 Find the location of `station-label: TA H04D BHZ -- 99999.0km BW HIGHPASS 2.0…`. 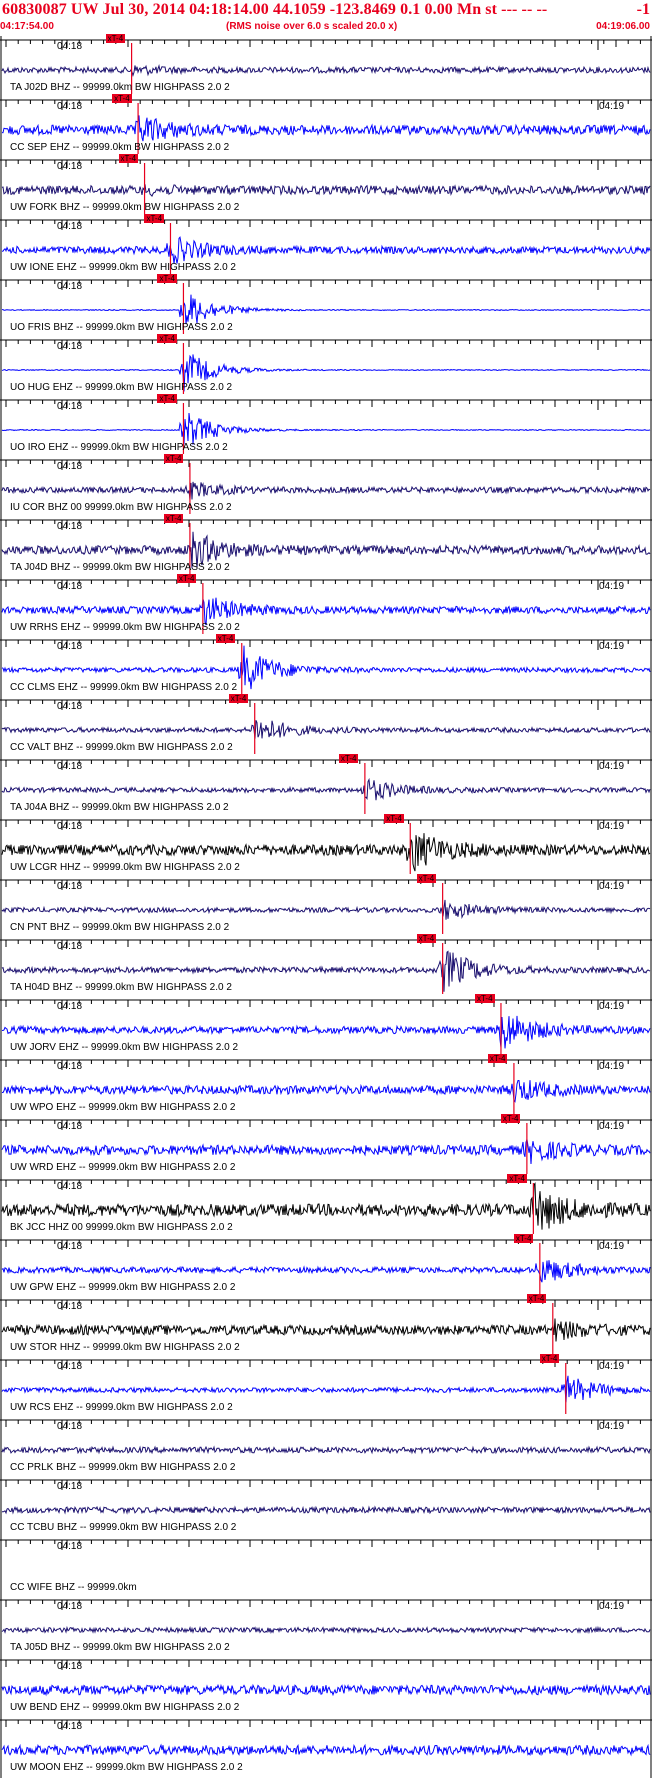

station-label: TA H04D BHZ -- 99999.0km BW HIGHPASS 2.0… is located at coordinates (121, 987).